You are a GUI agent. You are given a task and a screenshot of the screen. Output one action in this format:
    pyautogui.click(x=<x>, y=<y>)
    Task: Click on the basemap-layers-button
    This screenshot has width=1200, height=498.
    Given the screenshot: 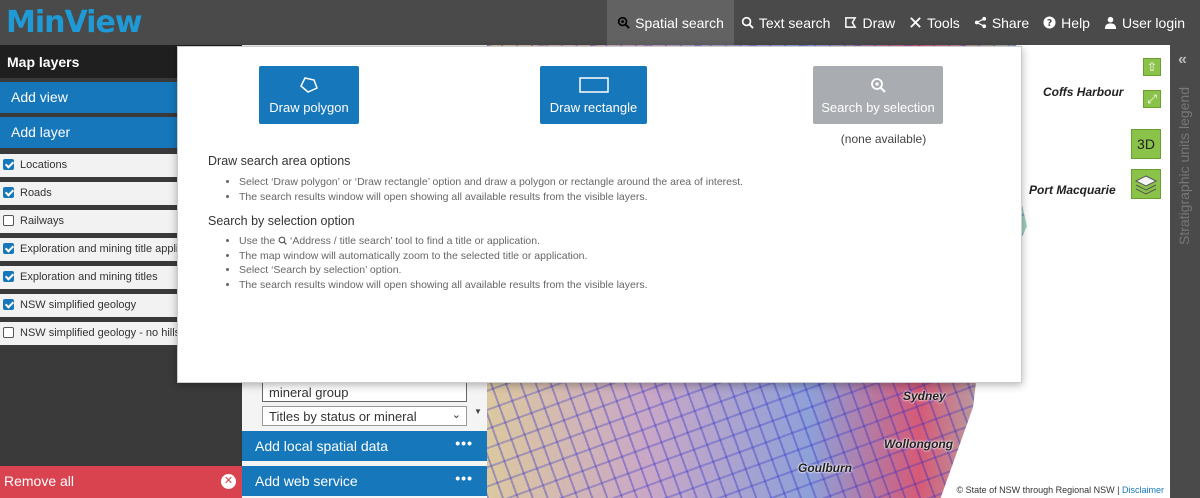 What is the action you would take?
    pyautogui.click(x=1146, y=184)
    